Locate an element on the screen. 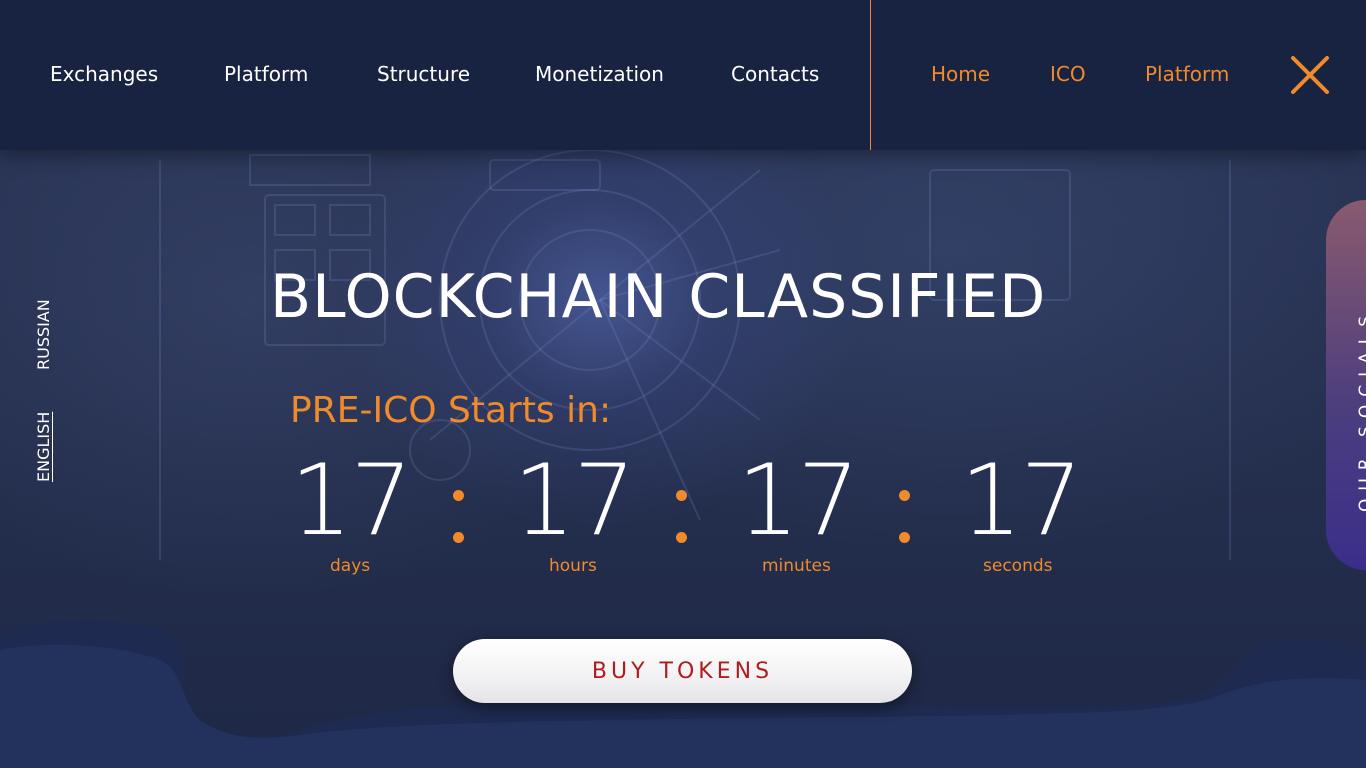 The image size is (1366, 768). nav-link-structure: Structure is located at coordinates (423, 74).